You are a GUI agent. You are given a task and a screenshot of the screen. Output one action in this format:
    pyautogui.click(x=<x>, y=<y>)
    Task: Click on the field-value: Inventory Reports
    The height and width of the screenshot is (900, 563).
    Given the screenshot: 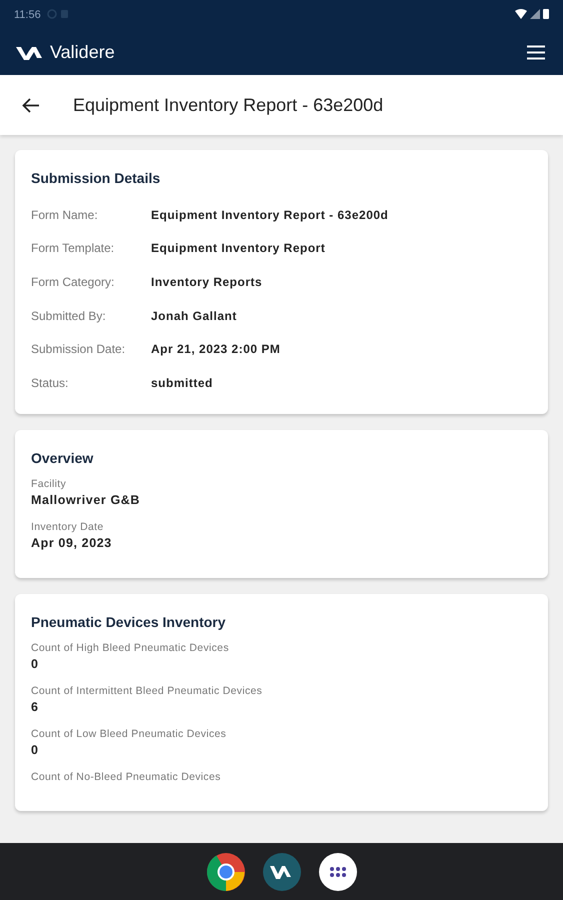 What is the action you would take?
    pyautogui.click(x=206, y=281)
    